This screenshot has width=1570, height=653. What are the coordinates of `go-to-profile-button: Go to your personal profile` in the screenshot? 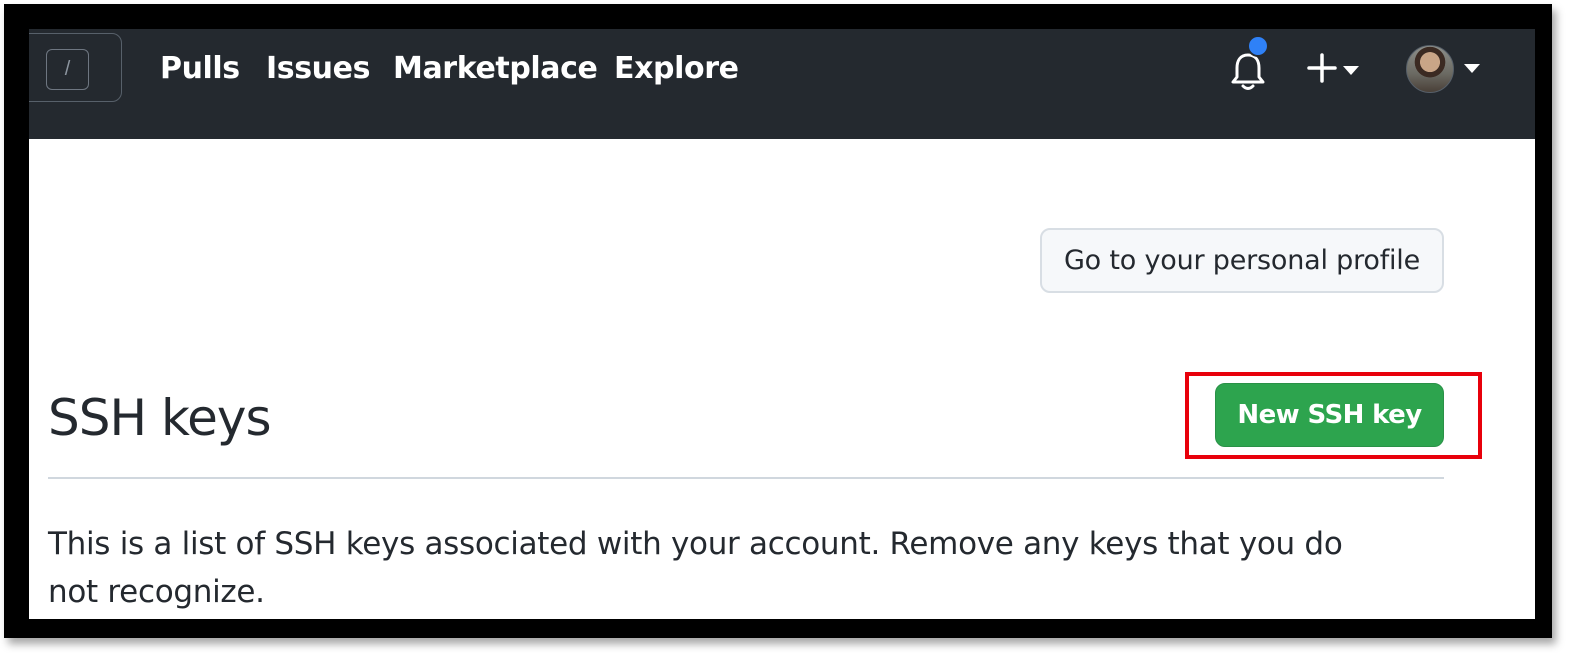 It's located at (1242, 260).